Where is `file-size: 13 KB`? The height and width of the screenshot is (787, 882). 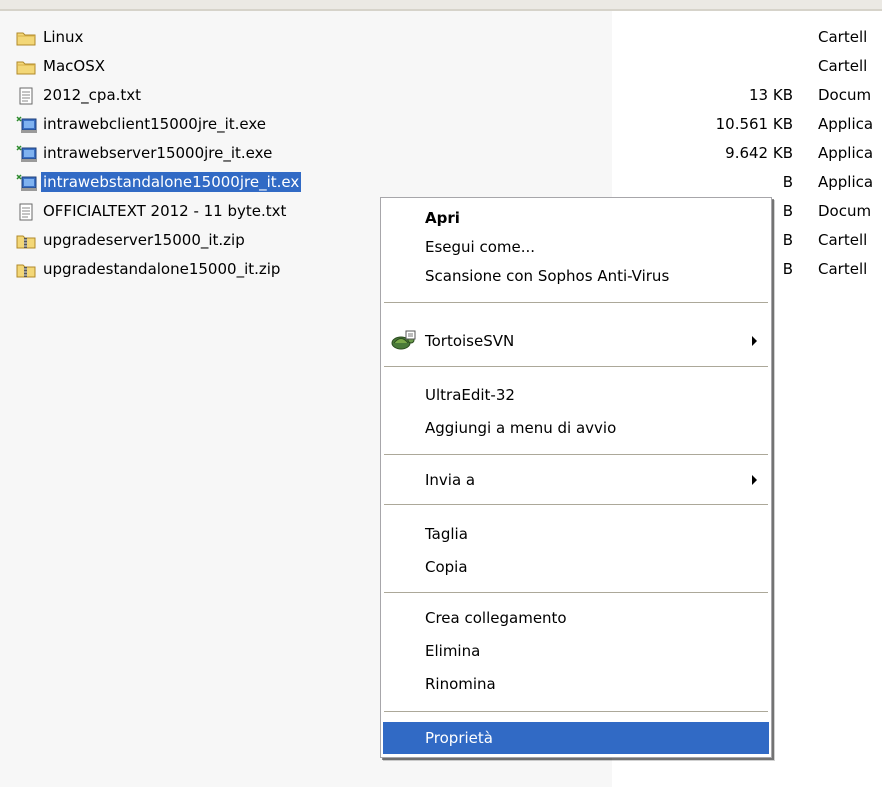 file-size: 13 KB is located at coordinates (771, 95).